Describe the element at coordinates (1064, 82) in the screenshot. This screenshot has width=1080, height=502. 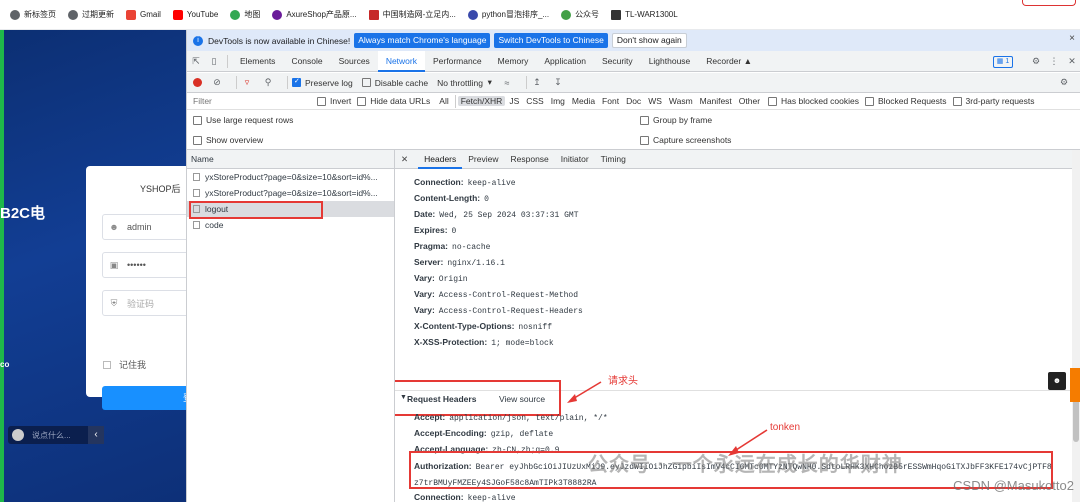
I see `network-settings-icon: ⚙` at that location.